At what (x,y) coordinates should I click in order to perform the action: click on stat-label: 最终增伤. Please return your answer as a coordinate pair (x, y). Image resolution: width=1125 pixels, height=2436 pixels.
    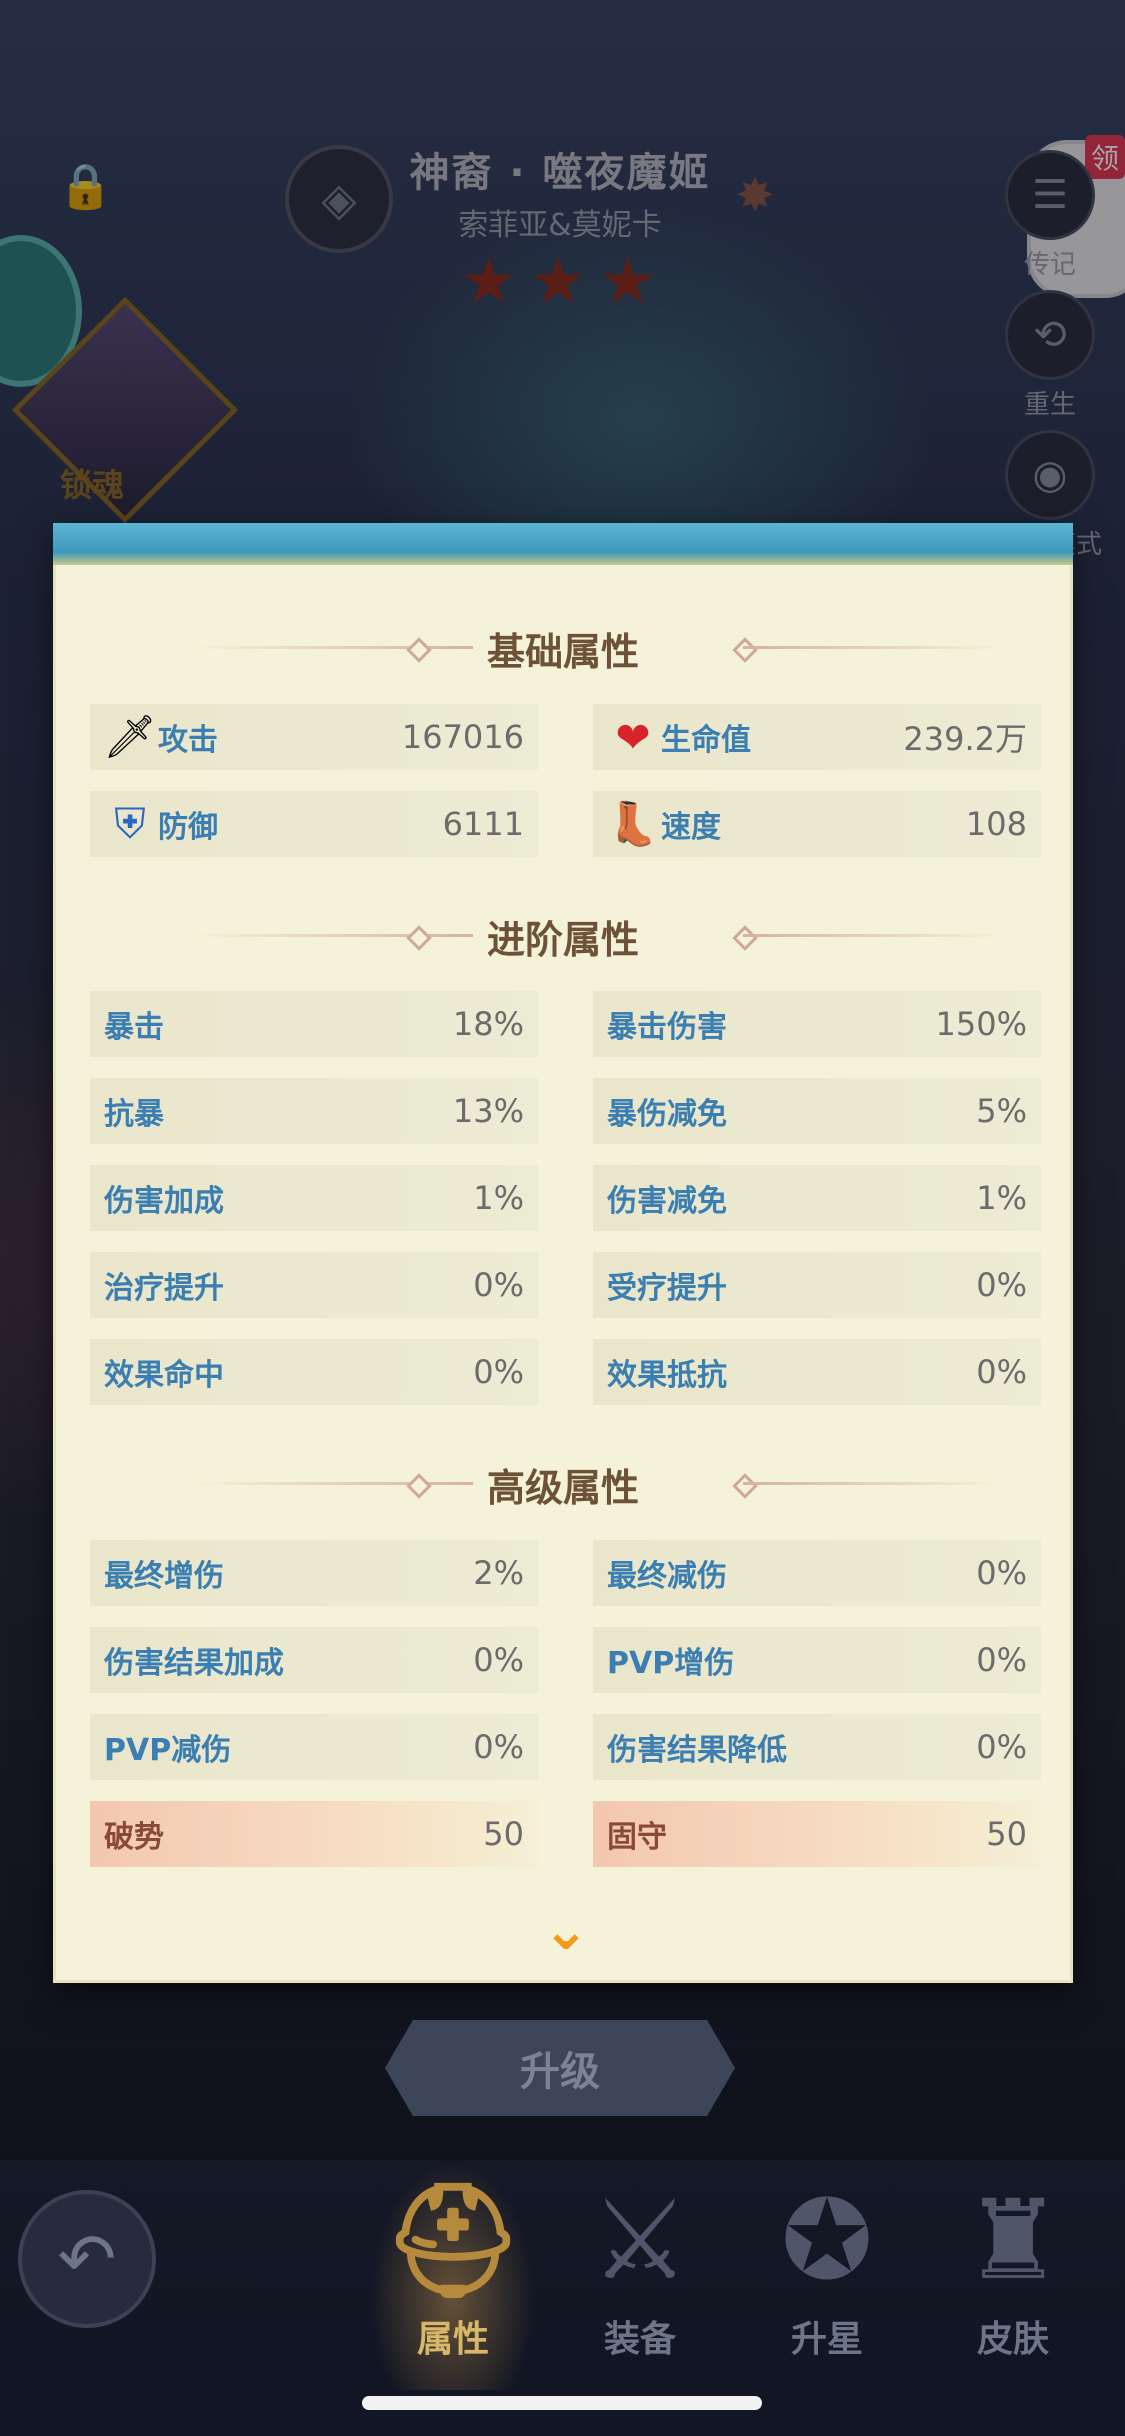
    Looking at the image, I should click on (164, 1576).